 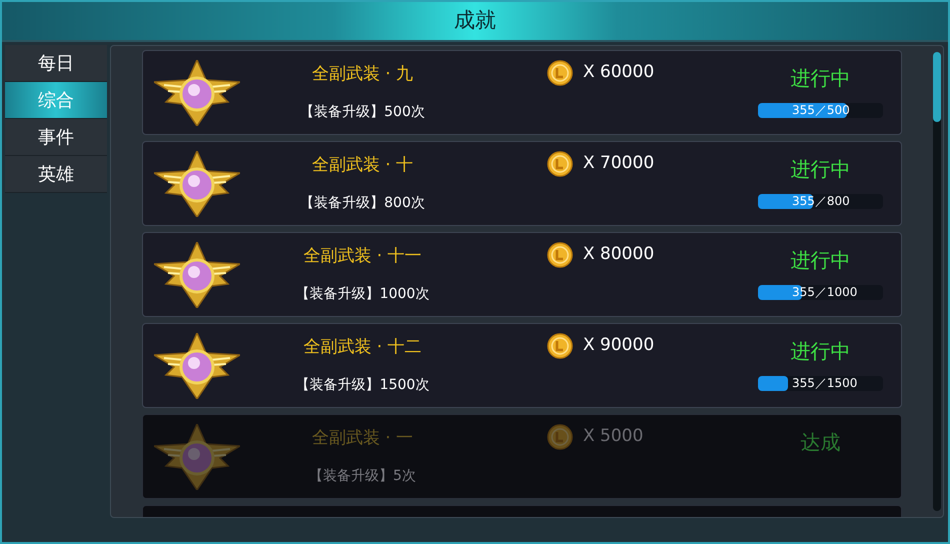 What do you see at coordinates (362, 256) in the screenshot?
I see `achievement-title: 全副武装 · 十一` at bounding box center [362, 256].